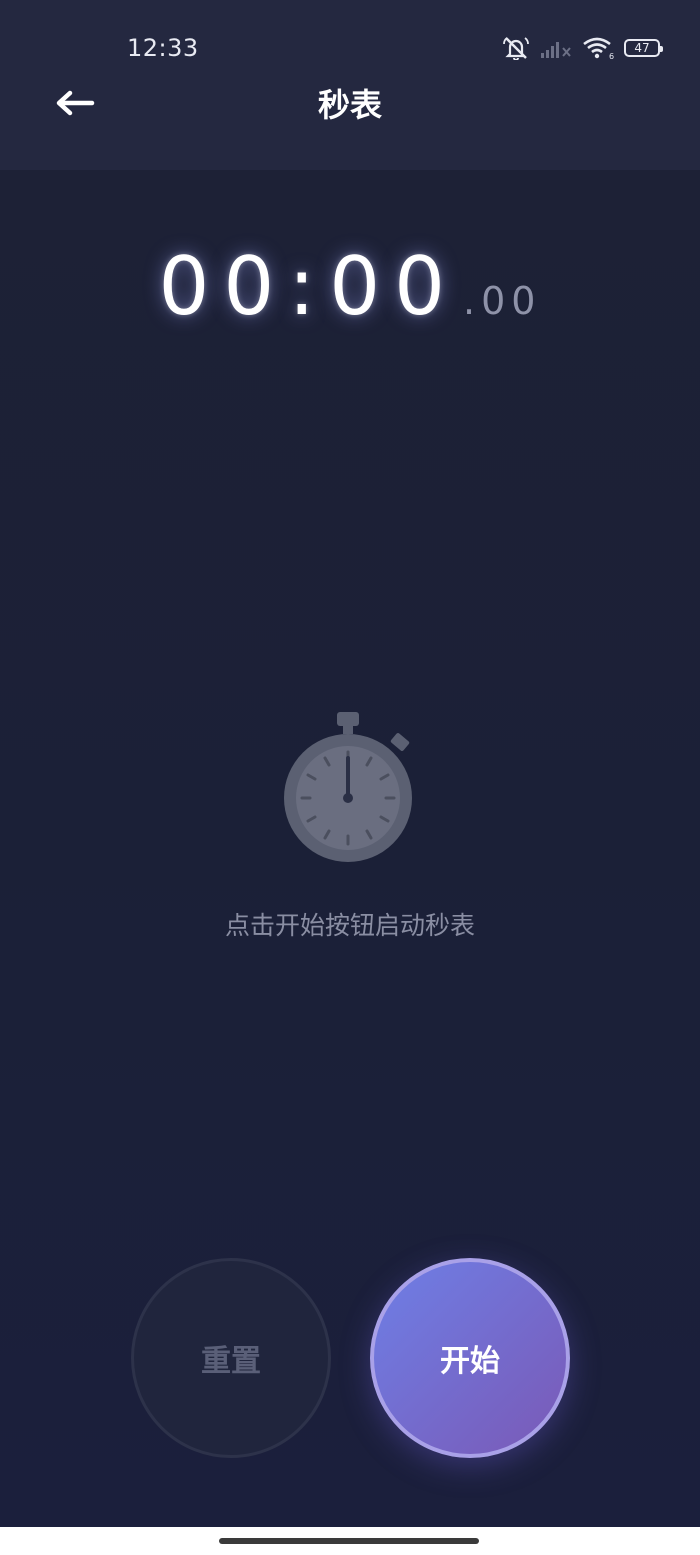  What do you see at coordinates (309, 286) in the screenshot?
I see `timer-main: 00:00` at bounding box center [309, 286].